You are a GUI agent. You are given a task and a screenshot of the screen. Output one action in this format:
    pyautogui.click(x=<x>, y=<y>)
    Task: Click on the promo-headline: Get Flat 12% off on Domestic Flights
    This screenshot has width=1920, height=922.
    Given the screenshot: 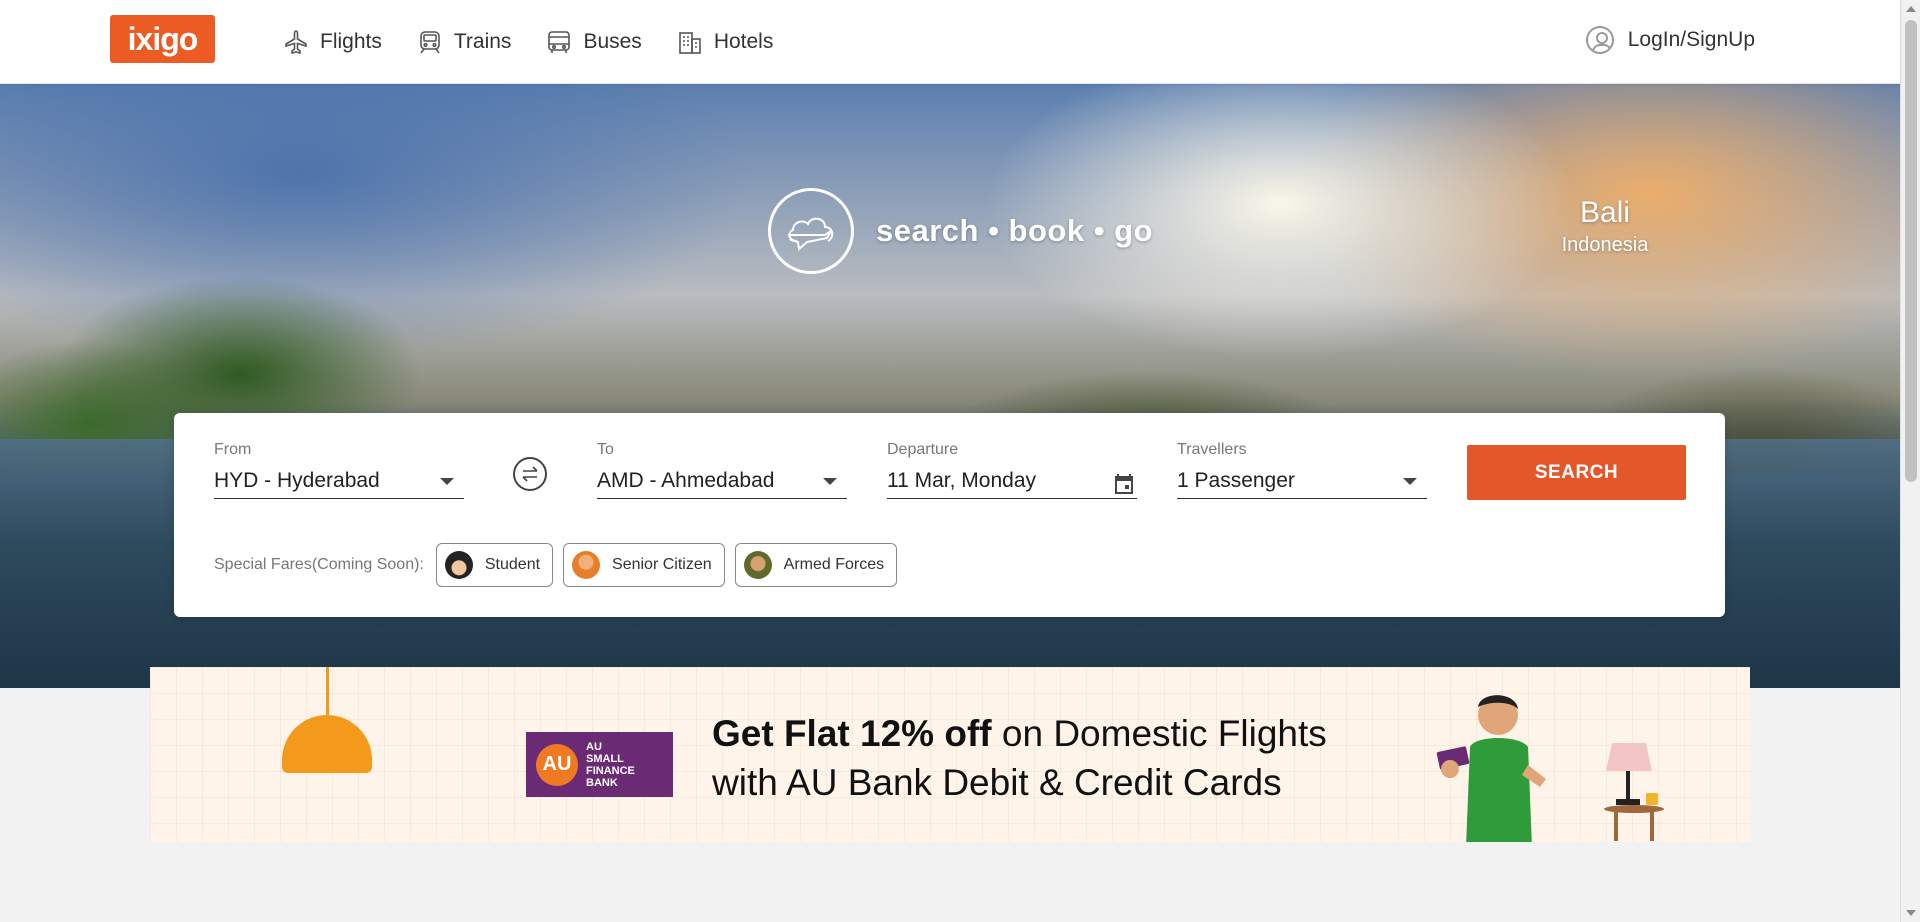 What is the action you would take?
    pyautogui.click(x=1019, y=734)
    